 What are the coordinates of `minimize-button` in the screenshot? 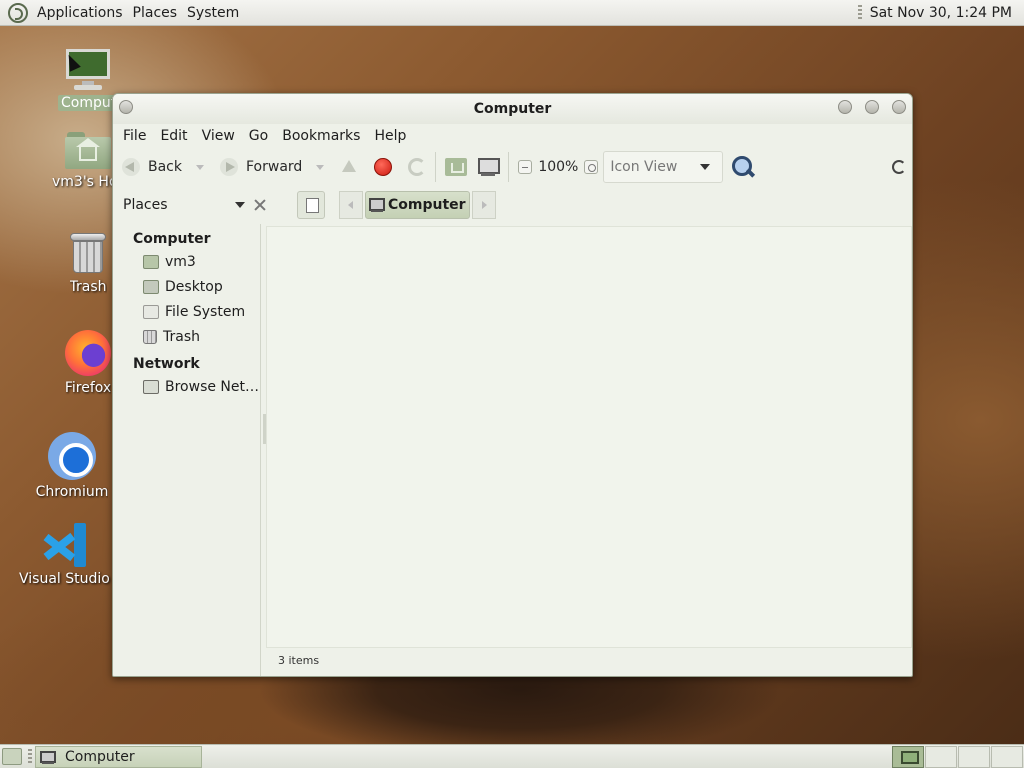 It's located at (845, 107).